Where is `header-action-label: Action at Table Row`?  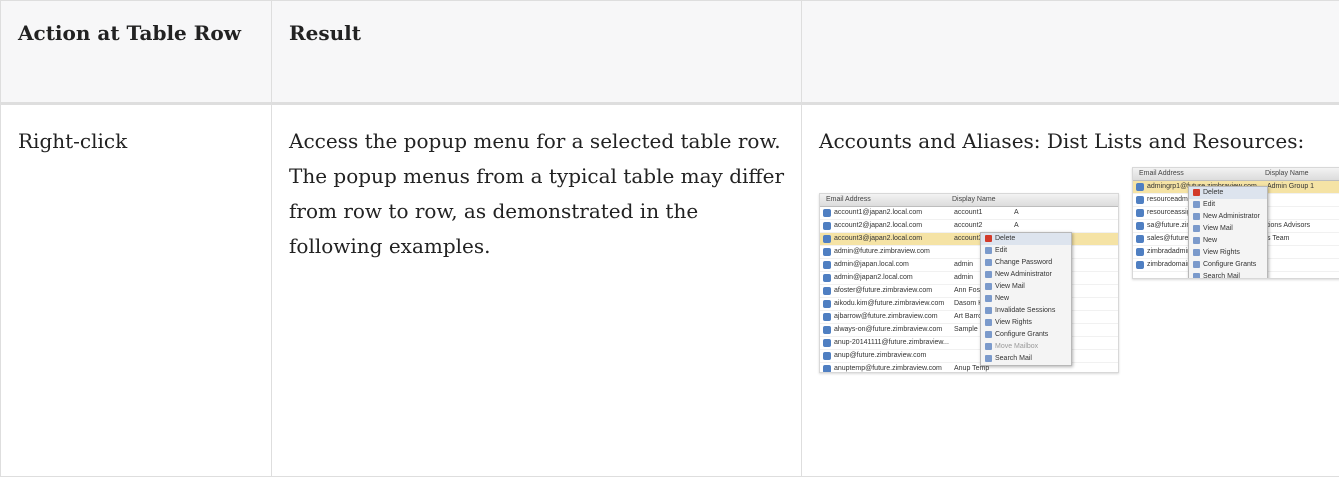
header-action-label: Action at Table Row is located at coordinates (129, 33).